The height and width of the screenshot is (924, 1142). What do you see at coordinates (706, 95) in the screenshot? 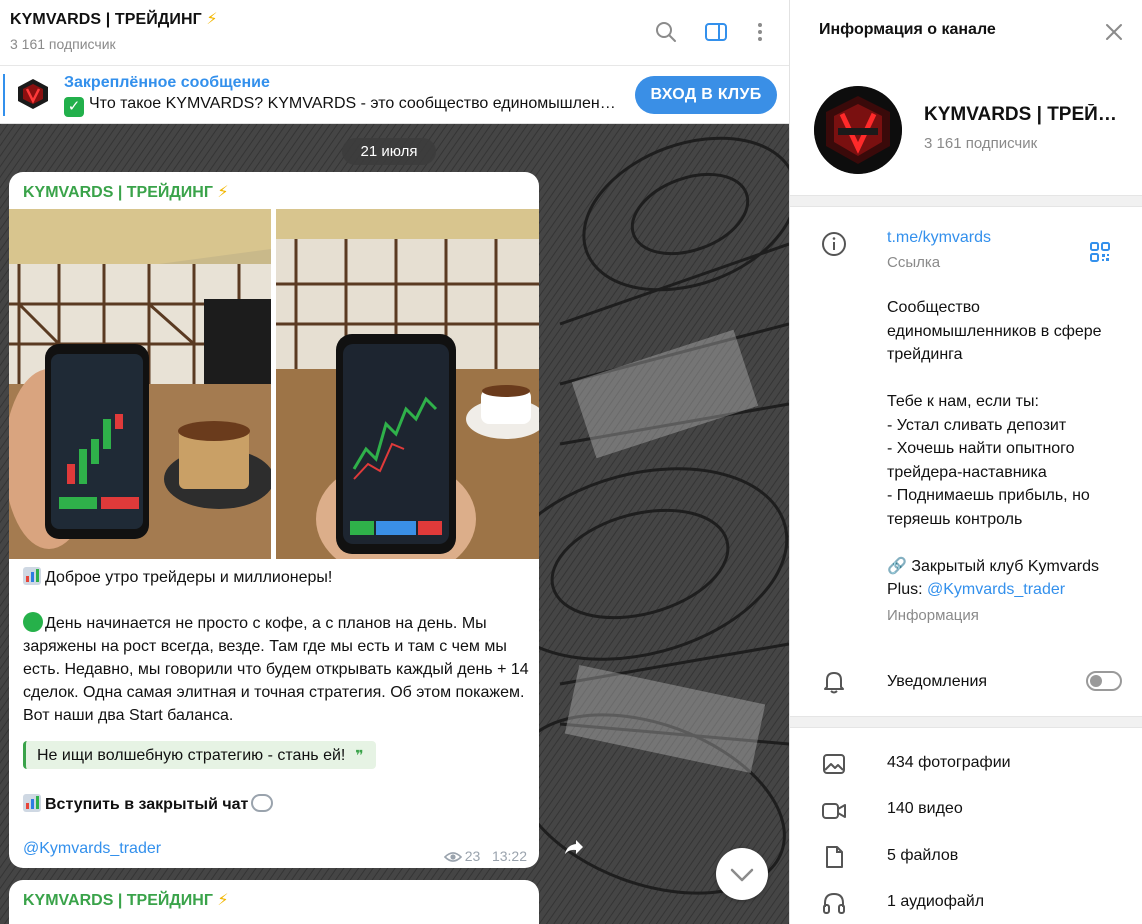
I see `join-club-button: ВХОД В КЛУБ` at bounding box center [706, 95].